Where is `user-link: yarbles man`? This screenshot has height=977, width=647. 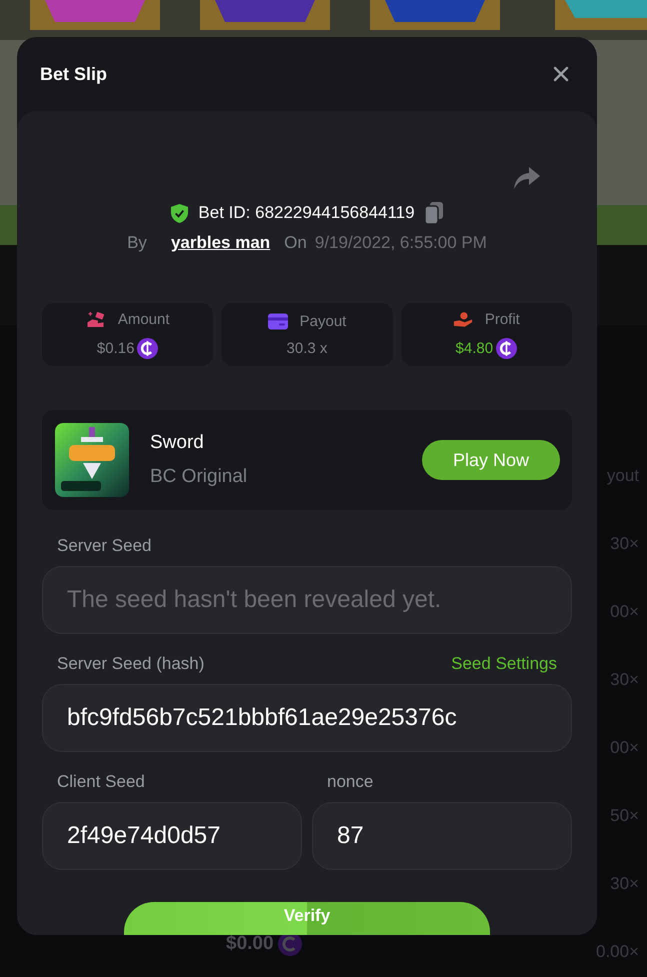 user-link: yarbles man is located at coordinates (220, 243).